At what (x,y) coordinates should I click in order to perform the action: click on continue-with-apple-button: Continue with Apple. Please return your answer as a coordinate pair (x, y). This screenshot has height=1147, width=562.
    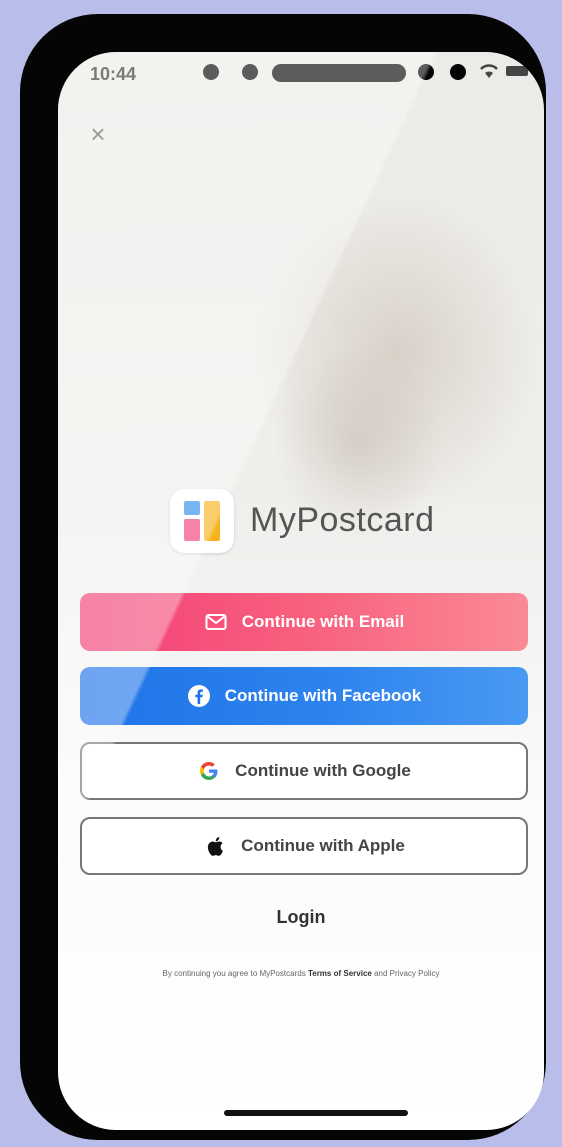
    Looking at the image, I should click on (304, 846).